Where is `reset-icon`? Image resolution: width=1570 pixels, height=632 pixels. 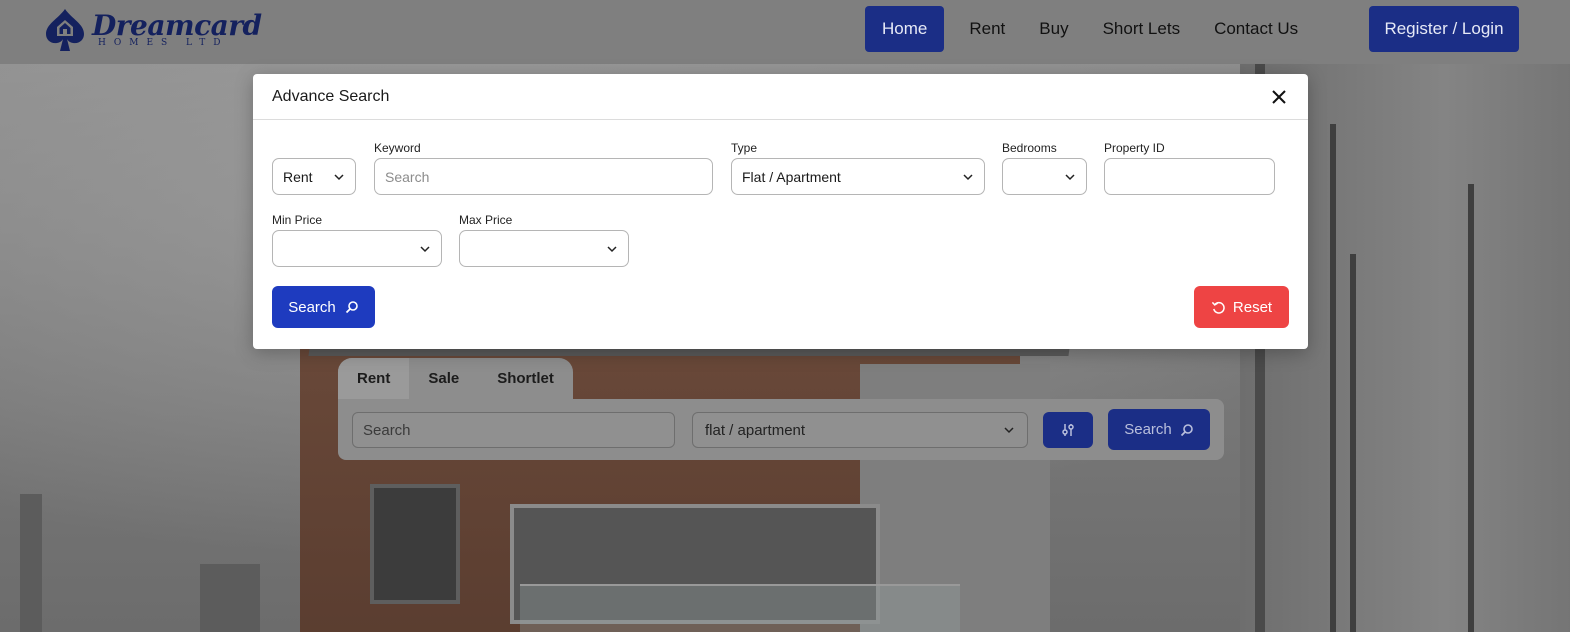 reset-icon is located at coordinates (1218, 307).